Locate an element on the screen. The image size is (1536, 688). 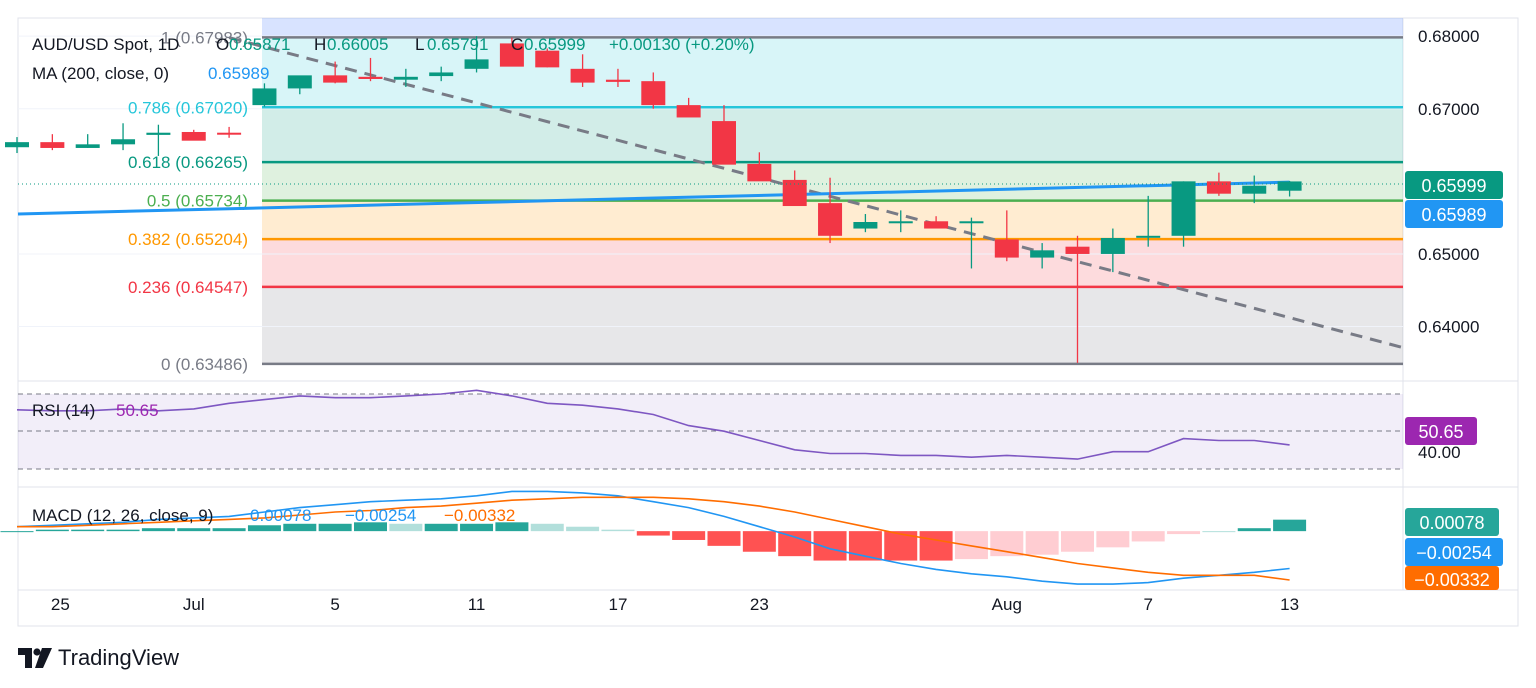
close-value: 0.65999 is located at coordinates (554, 44).